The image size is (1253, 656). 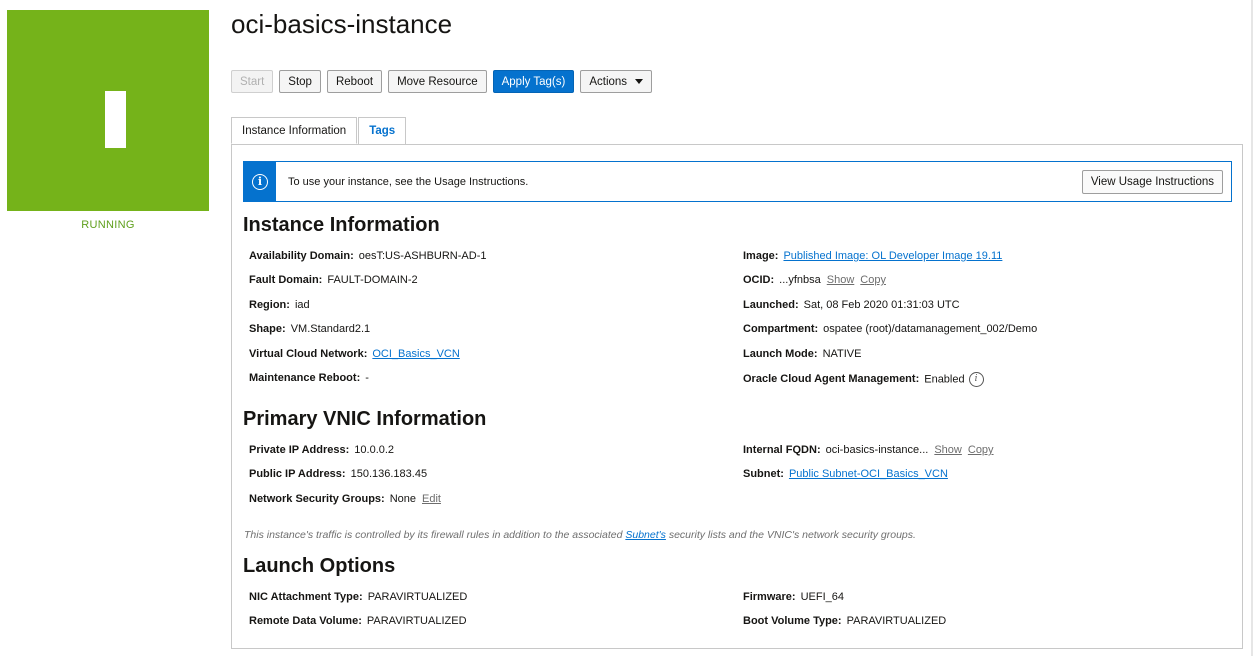 I want to click on field-label: Firmware:, so click(x=769, y=597).